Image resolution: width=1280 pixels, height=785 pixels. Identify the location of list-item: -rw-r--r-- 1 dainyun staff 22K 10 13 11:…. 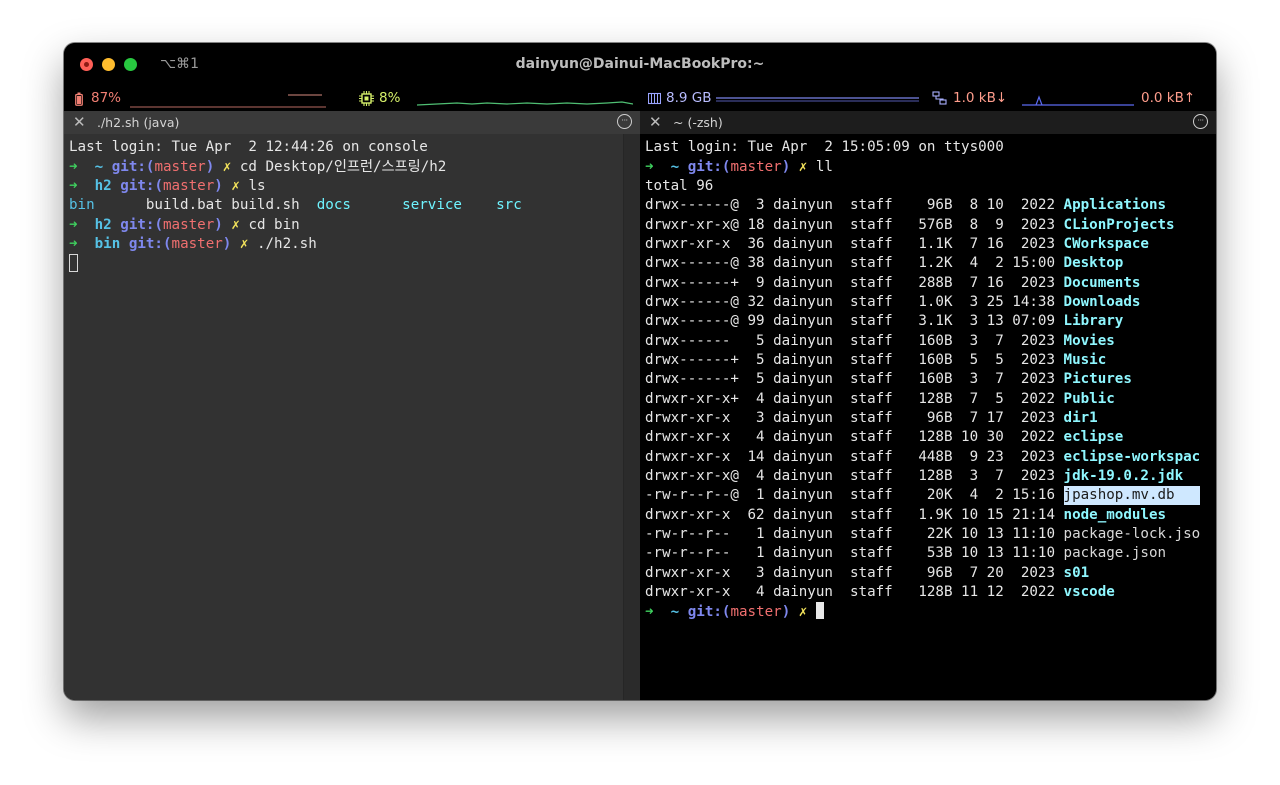
(927, 534).